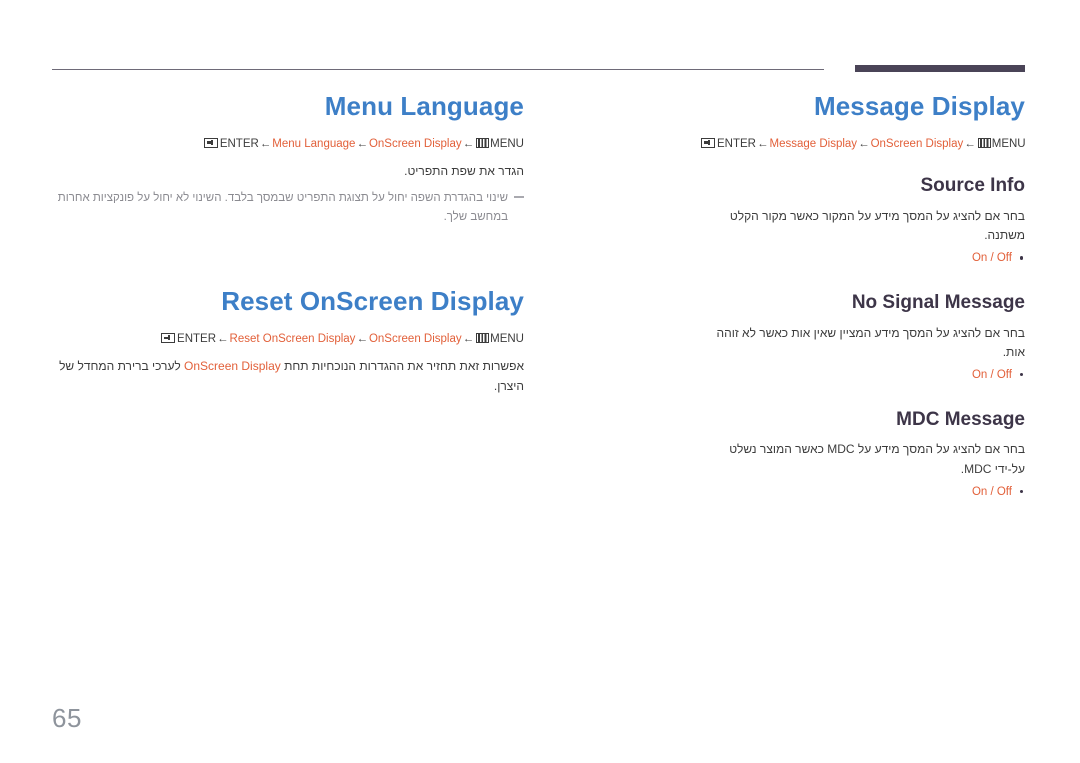 This screenshot has width=1080, height=763. What do you see at coordinates (519, 197) in the screenshot?
I see `note-dash-marker` at bounding box center [519, 197].